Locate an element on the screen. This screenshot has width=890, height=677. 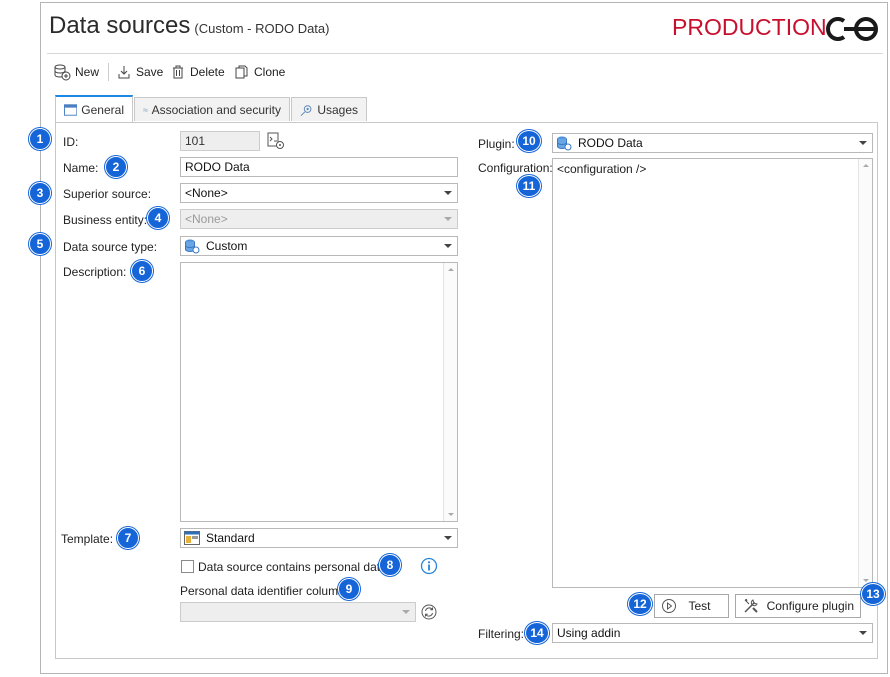
business-entity-label: Business entity: is located at coordinates (105, 220).